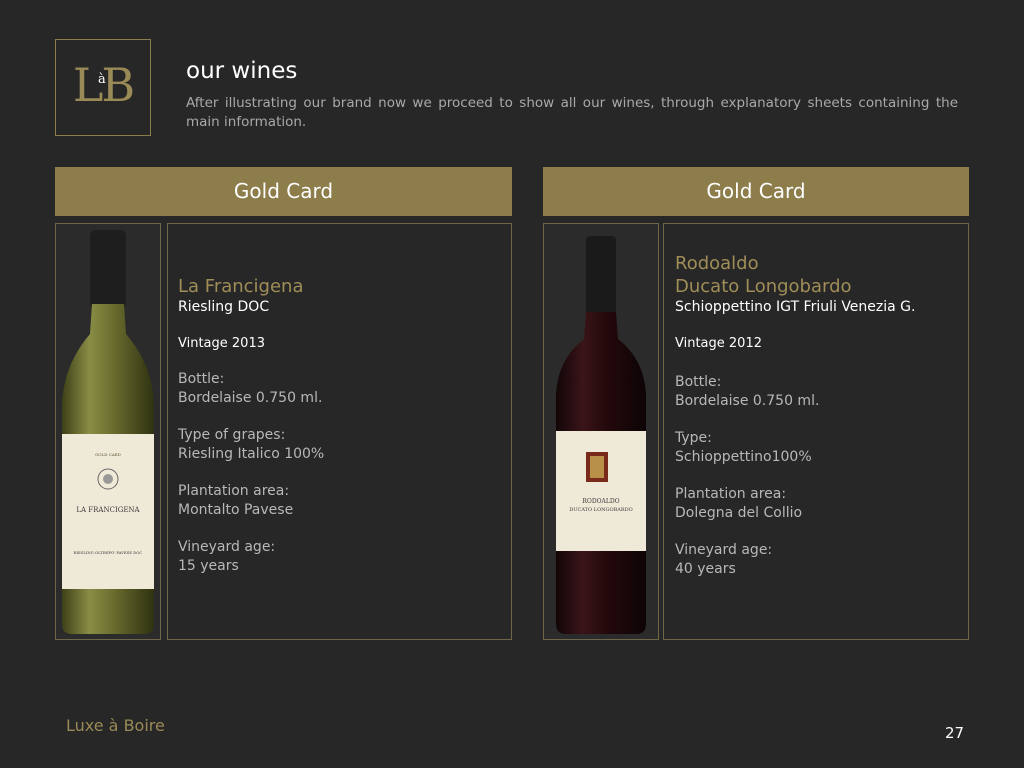  Describe the element at coordinates (600, 510) in the screenshot. I see `bottle-label-sub: DUCATO LONGOBARDO` at that location.